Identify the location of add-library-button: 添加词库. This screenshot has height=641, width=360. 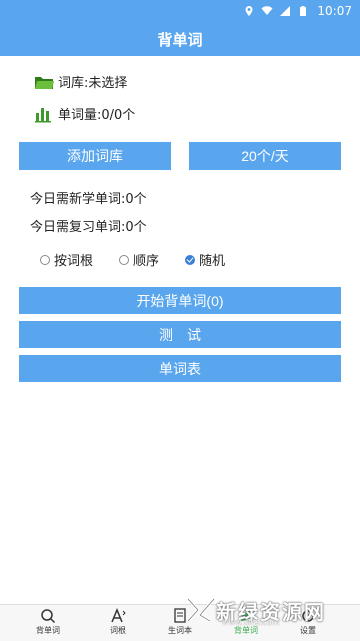
(95, 156).